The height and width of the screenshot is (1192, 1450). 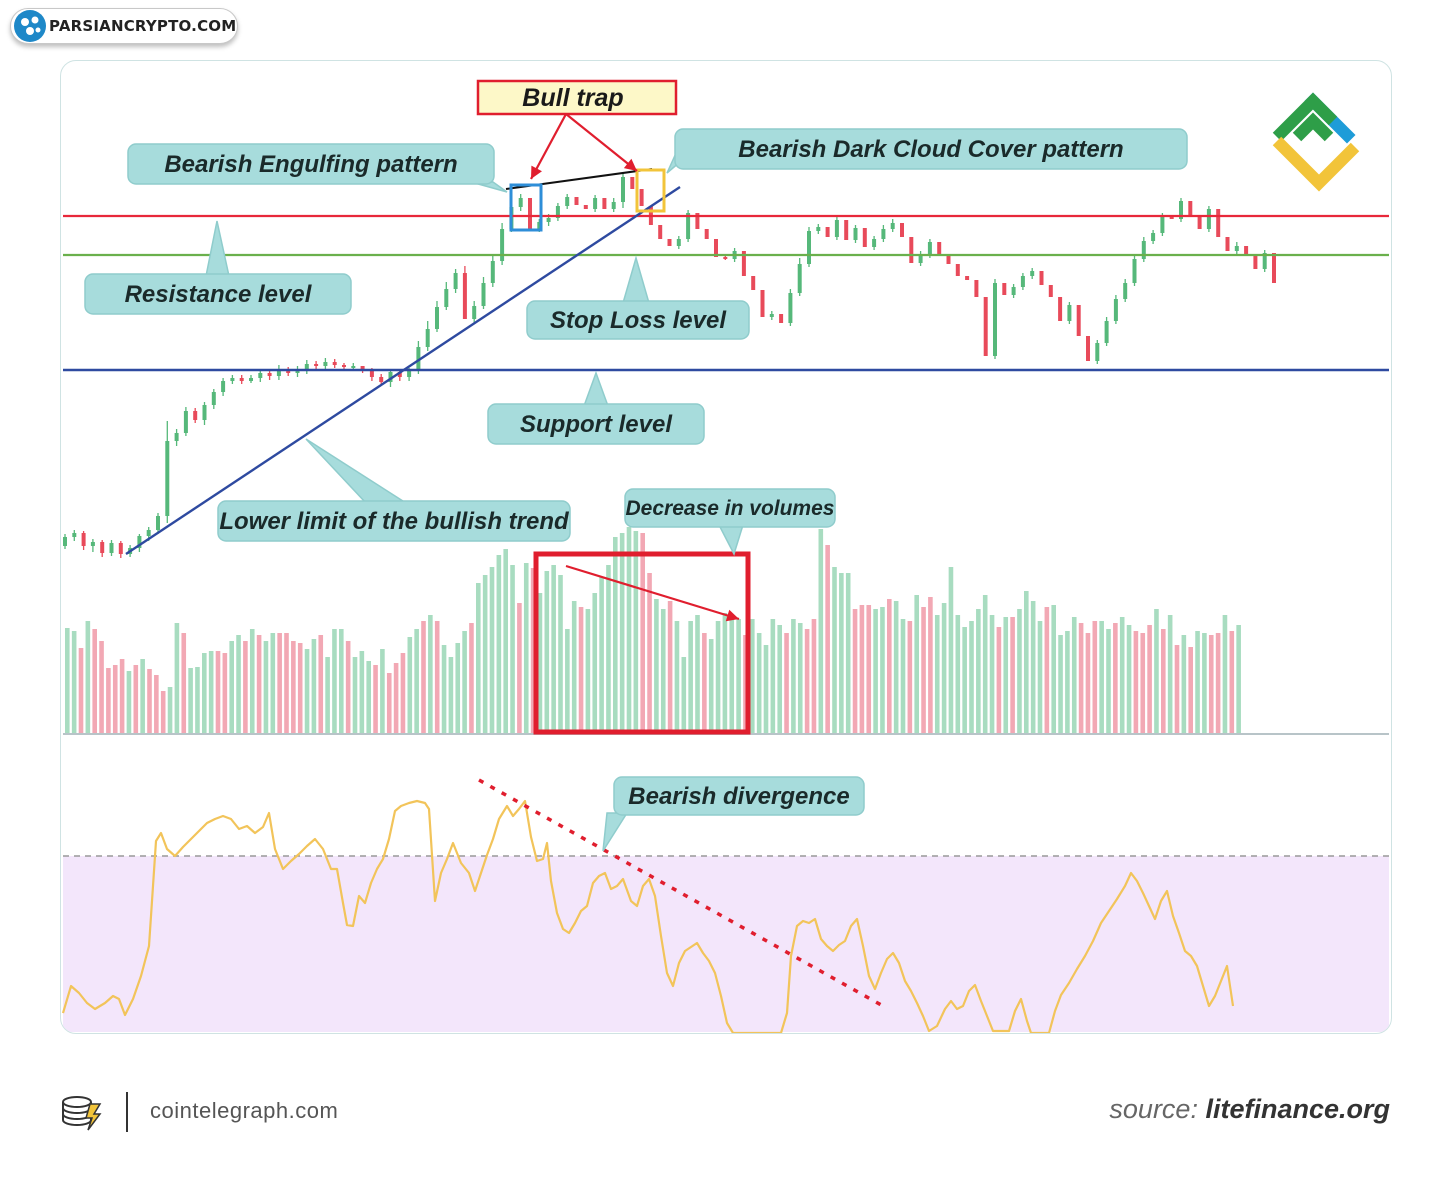 I want to click on decrease-volumes-callout-tail, so click(x=731, y=540).